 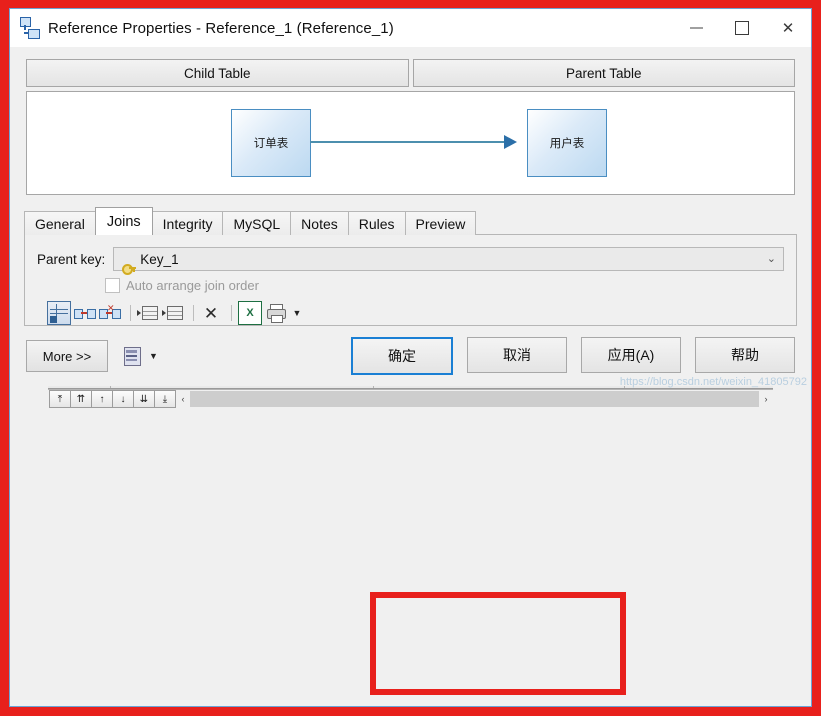 What do you see at coordinates (123, 399) in the screenshot?
I see `move-down-button: ↓` at bounding box center [123, 399].